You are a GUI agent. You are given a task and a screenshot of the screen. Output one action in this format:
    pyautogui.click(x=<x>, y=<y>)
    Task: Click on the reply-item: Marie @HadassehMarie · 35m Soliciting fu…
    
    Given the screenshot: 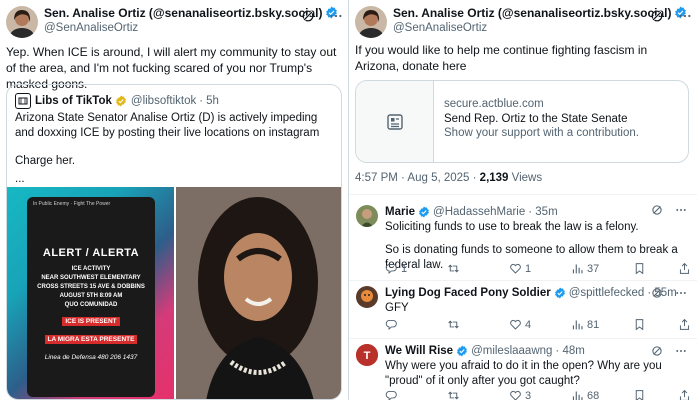 What is the action you would take?
    pyautogui.click(x=523, y=239)
    